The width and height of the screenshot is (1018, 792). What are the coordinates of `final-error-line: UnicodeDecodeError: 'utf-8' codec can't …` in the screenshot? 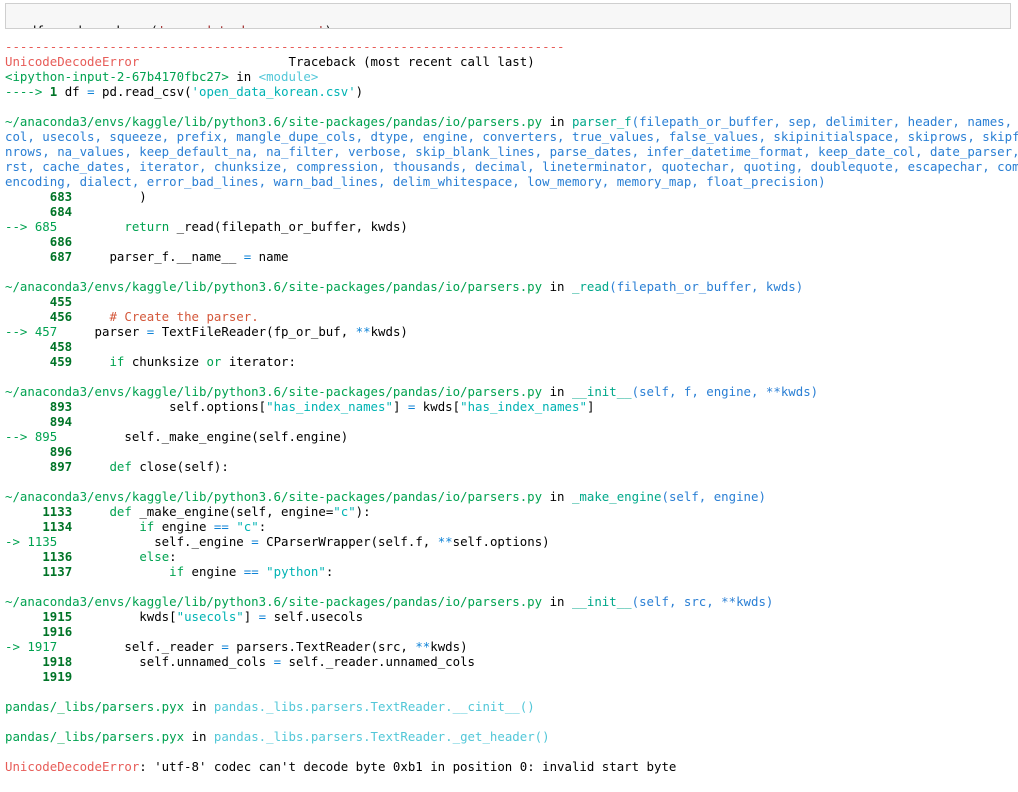 It's located at (511, 766).